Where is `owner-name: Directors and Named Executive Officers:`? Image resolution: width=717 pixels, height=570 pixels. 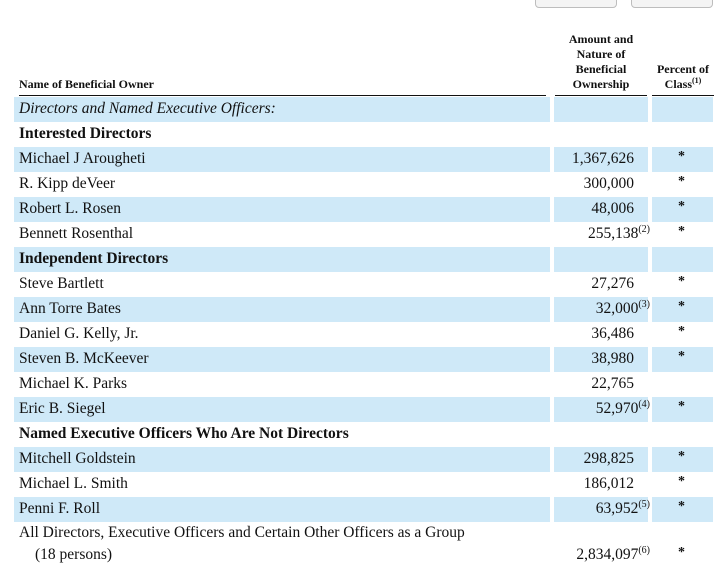
owner-name: Directors and Named Executive Officers: is located at coordinates (147, 108).